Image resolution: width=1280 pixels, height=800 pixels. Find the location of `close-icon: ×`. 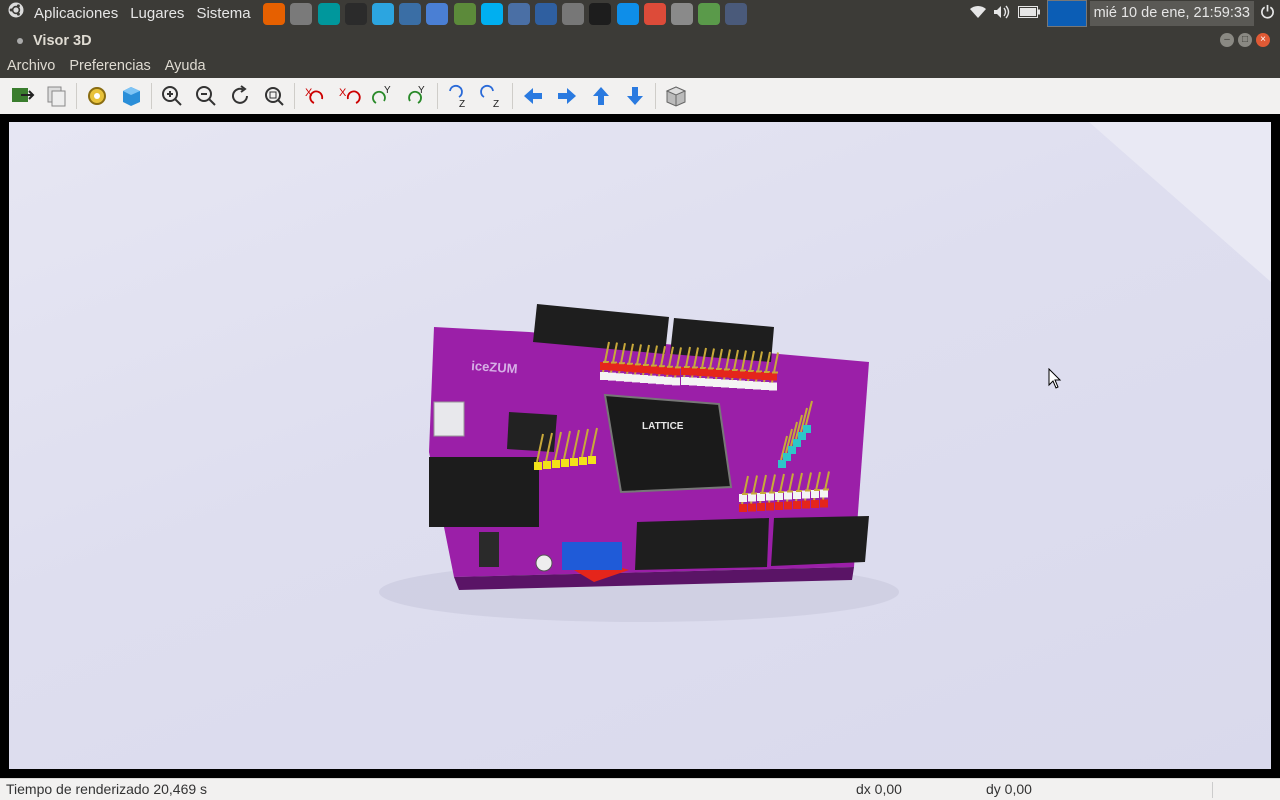

close-icon: × is located at coordinates (1263, 40).